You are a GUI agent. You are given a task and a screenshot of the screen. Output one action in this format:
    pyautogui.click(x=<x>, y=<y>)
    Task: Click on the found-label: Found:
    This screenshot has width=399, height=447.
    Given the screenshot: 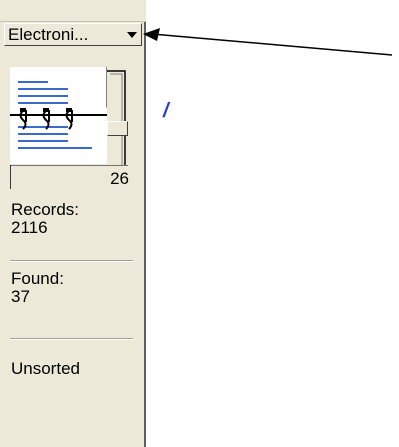 What is the action you would take?
    pyautogui.click(x=37, y=278)
    